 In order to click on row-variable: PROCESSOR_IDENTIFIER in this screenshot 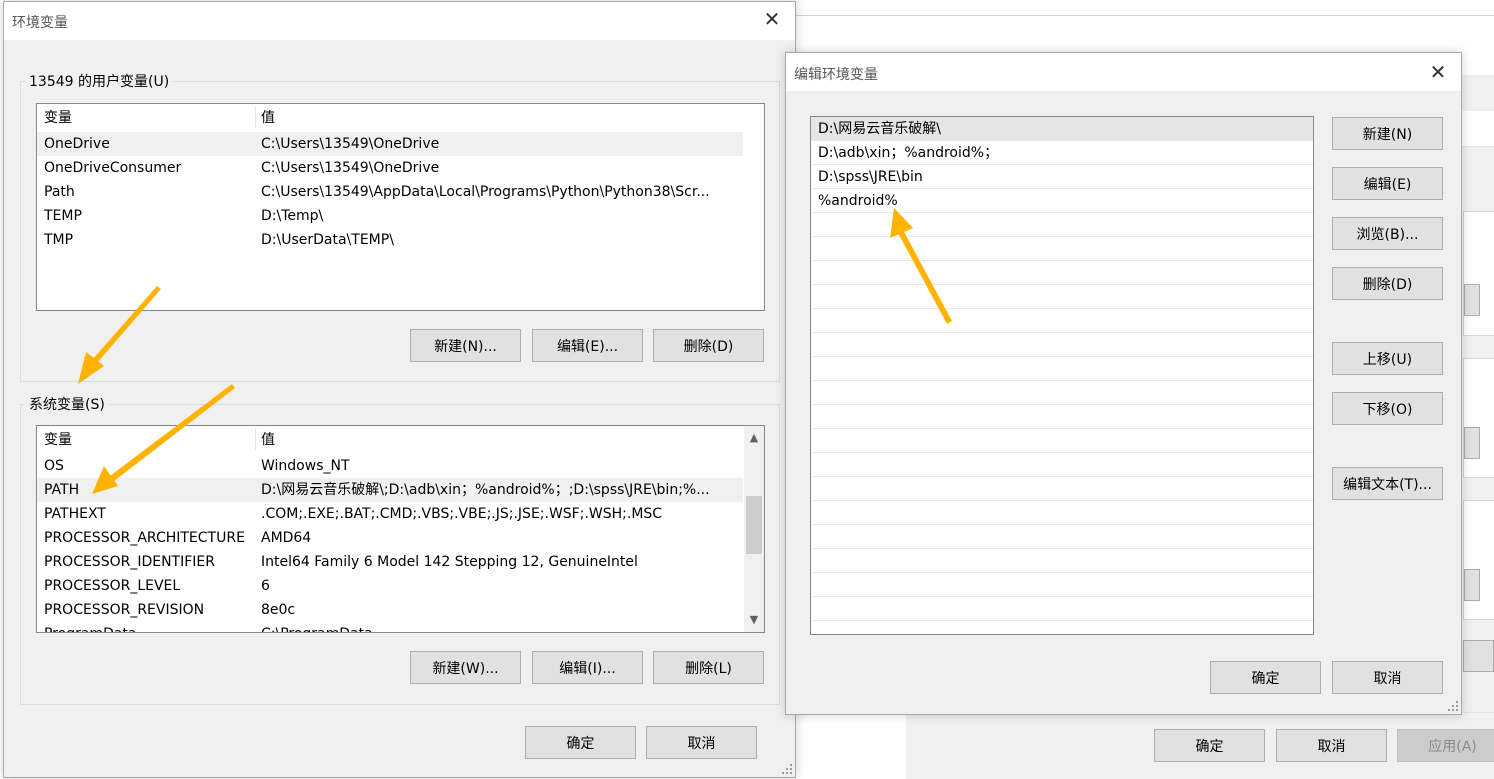, I will do `click(129, 562)`.